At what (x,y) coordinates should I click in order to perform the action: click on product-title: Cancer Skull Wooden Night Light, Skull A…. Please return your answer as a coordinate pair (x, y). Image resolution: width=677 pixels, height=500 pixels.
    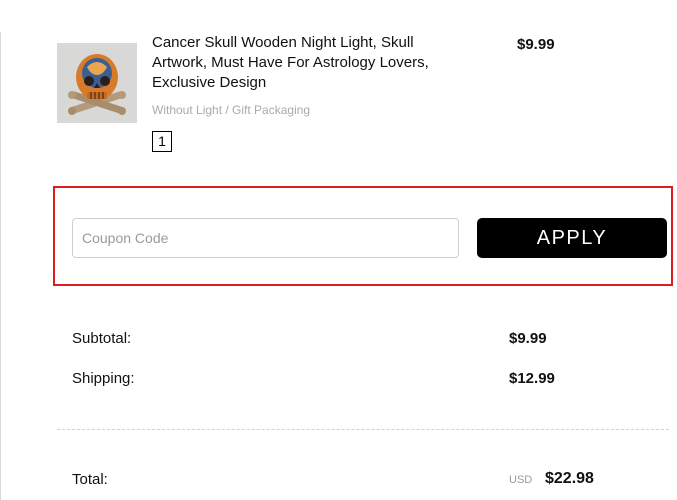
    Looking at the image, I should click on (302, 63).